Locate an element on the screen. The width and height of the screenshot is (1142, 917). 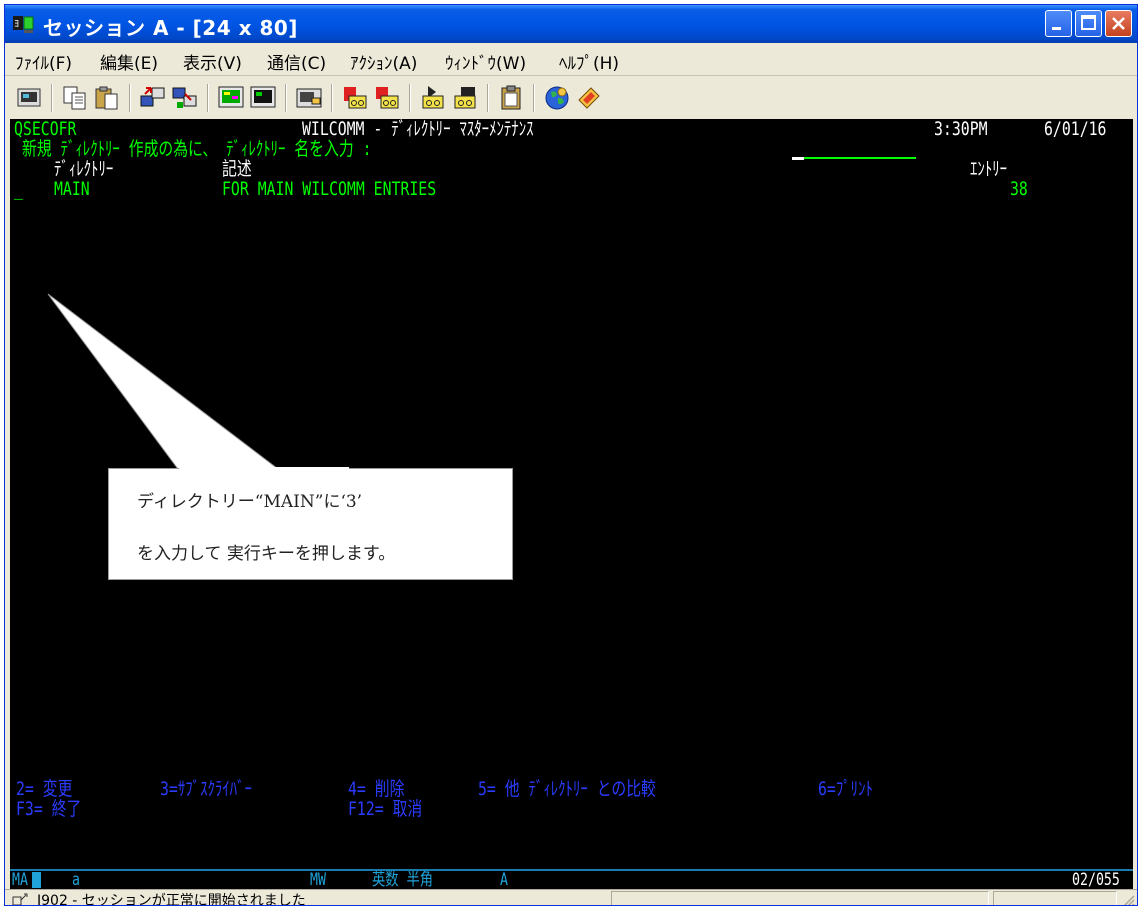
help-icon is located at coordinates (589, 98).